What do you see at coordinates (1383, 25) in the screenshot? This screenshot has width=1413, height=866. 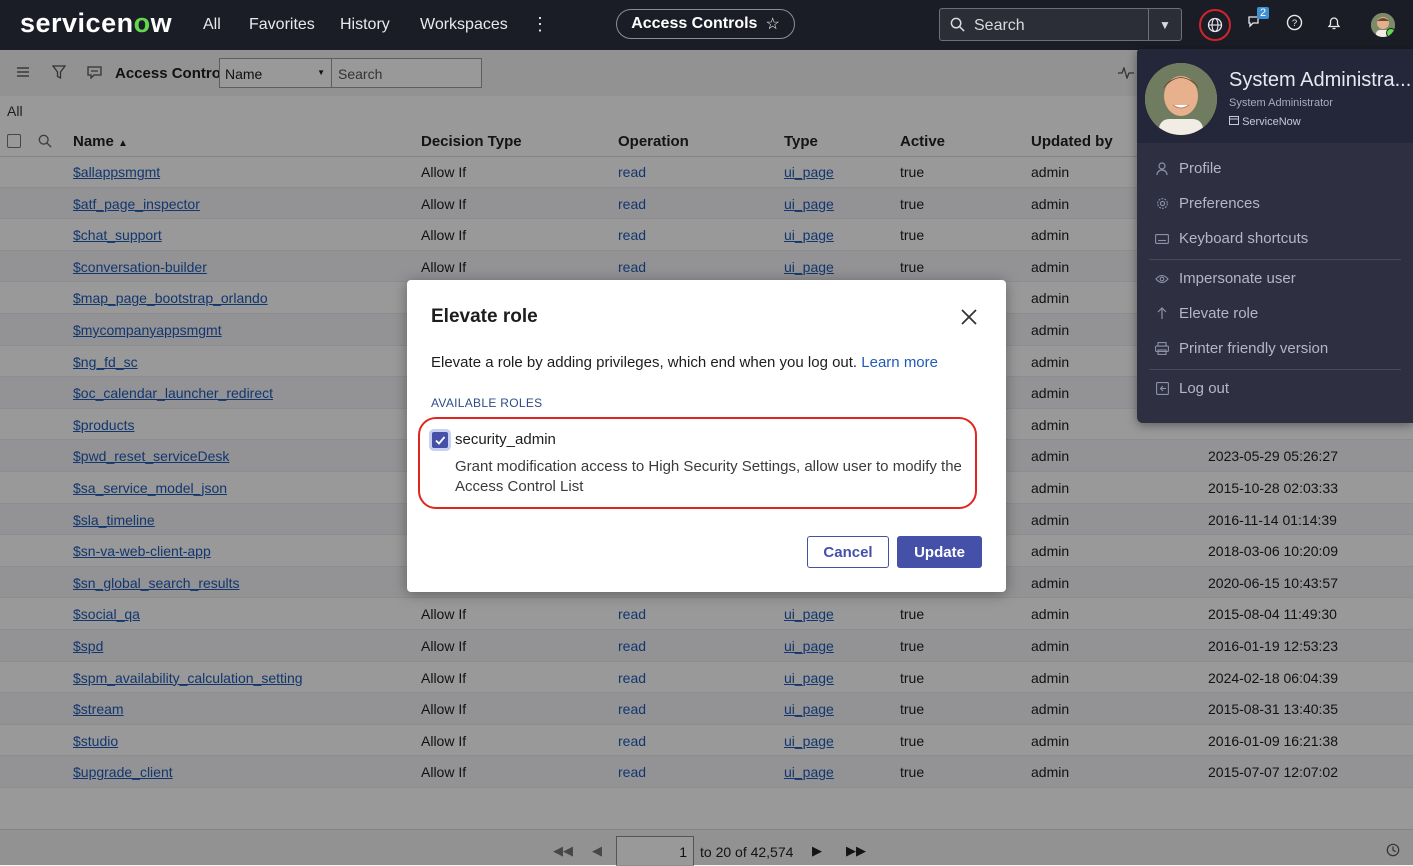 I see `user-avatar` at bounding box center [1383, 25].